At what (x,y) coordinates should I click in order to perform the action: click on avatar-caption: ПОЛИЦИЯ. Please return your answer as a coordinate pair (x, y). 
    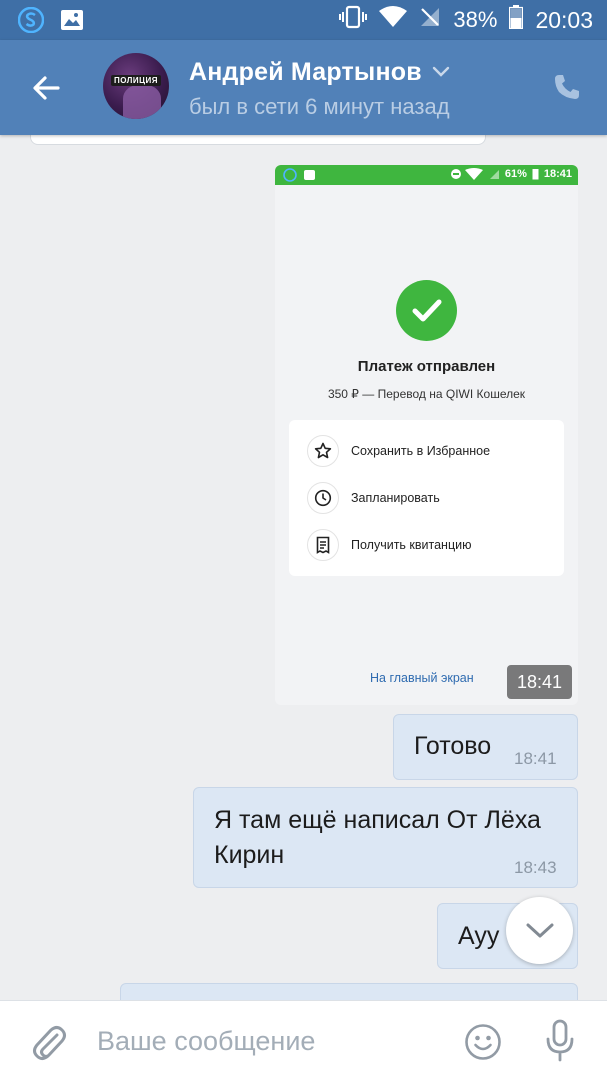
    Looking at the image, I should click on (136, 80).